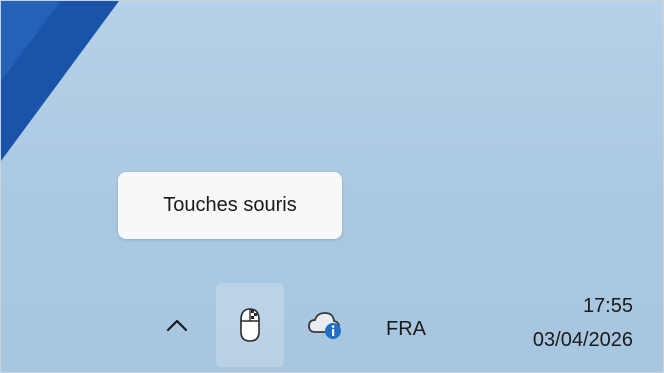  Describe the element at coordinates (582, 340) in the screenshot. I see `clock-date: 03/04/2026` at that location.